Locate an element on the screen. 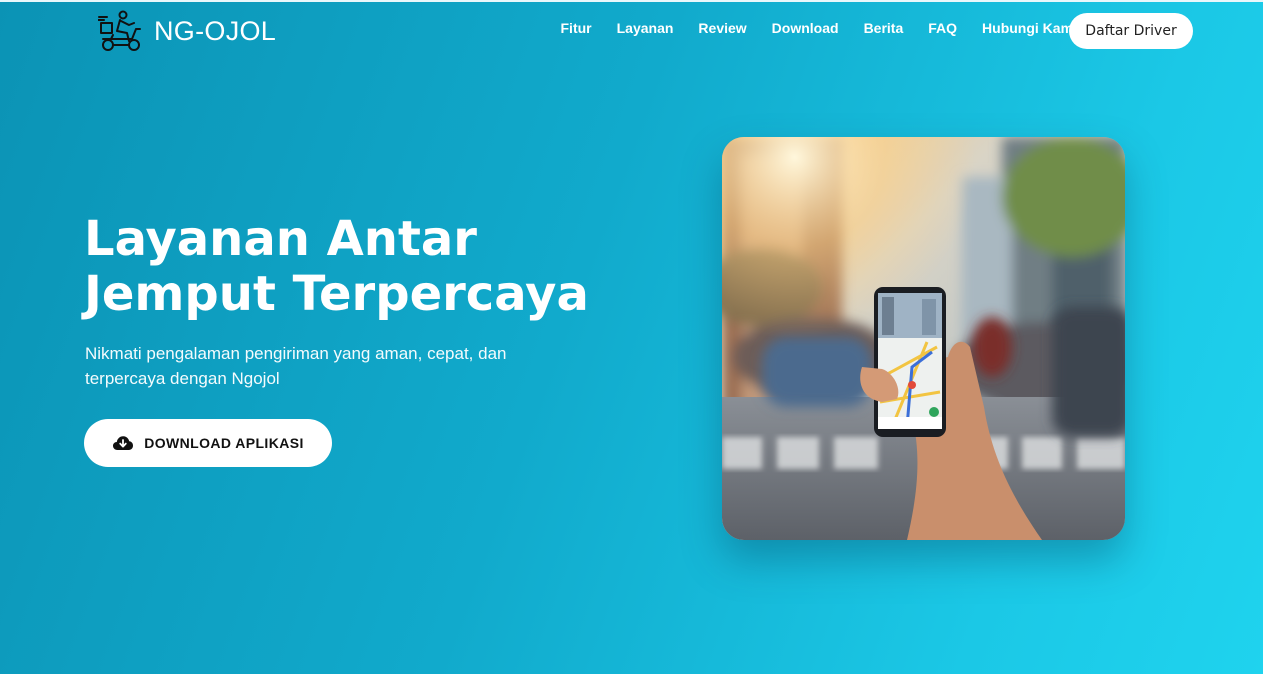 The width and height of the screenshot is (1263, 674). brand-name: NG-OJOL is located at coordinates (215, 30).